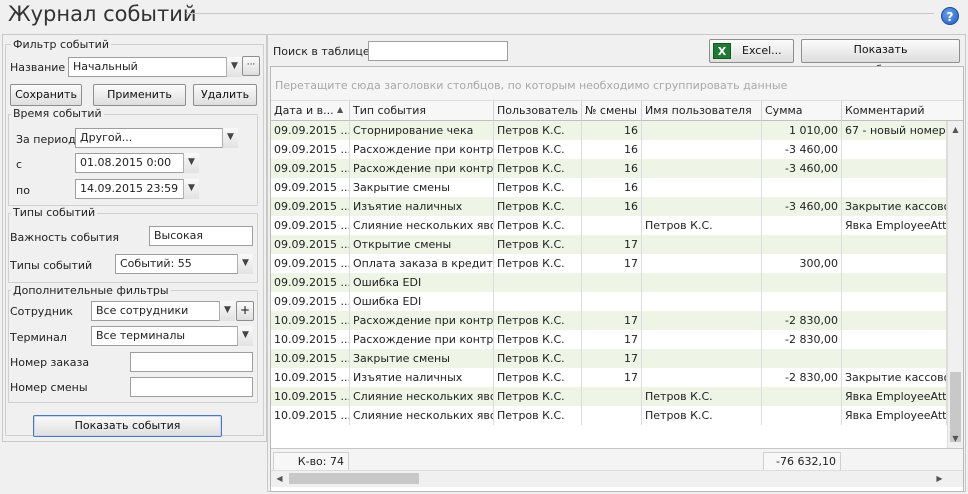  Describe the element at coordinates (127, 426) in the screenshot. I see `show-events-button: Показать события` at that location.